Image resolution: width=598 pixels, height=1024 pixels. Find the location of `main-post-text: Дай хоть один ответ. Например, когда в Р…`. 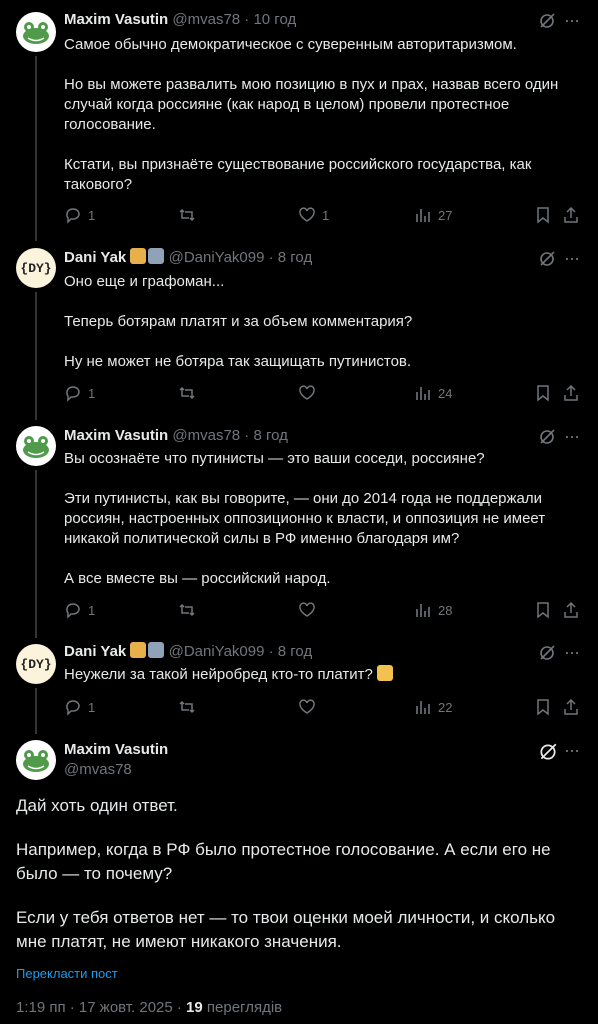

main-post-text: Дай хоть один ответ. Например, когда в Р… is located at coordinates (299, 874).